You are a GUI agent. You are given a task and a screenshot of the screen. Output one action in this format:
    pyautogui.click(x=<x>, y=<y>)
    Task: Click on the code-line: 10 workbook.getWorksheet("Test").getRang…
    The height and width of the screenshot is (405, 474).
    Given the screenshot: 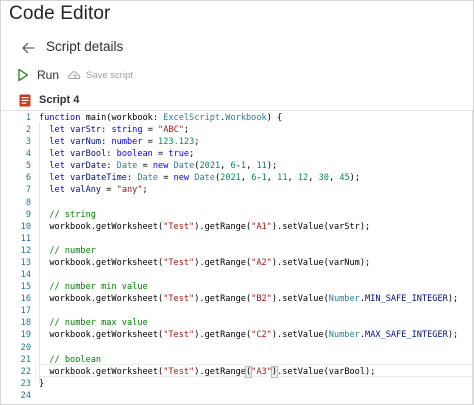 What is the action you would take?
    pyautogui.click(x=237, y=227)
    